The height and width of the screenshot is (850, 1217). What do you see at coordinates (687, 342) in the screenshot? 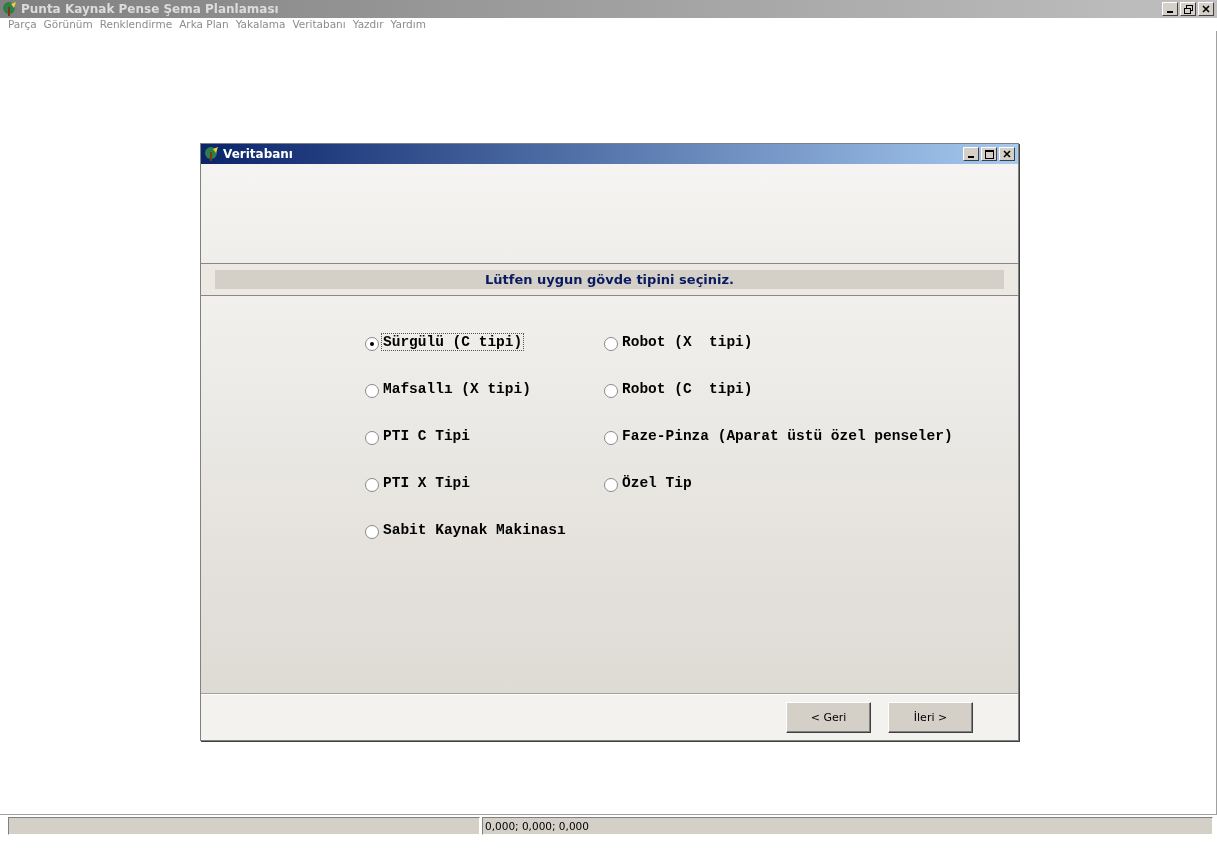
I see `option-label: Robot (X tipi)` at bounding box center [687, 342].